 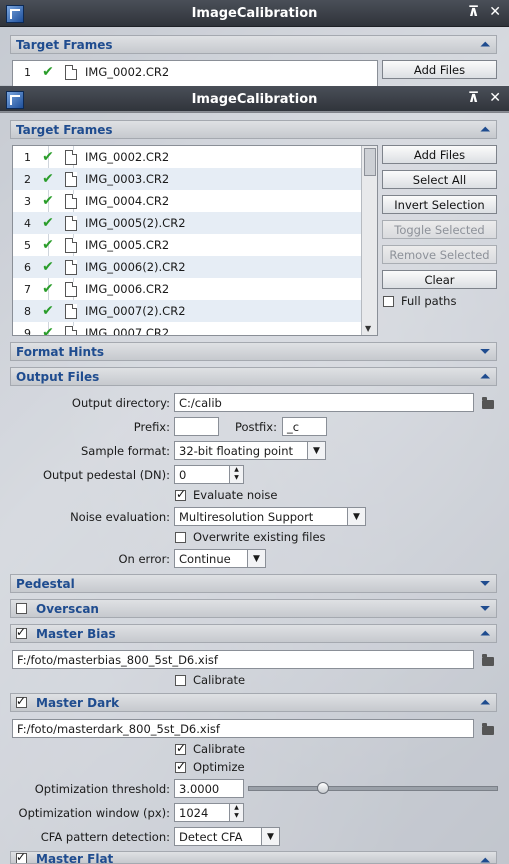 What do you see at coordinates (439, 154) in the screenshot?
I see `add-files-button: Add Files` at bounding box center [439, 154].